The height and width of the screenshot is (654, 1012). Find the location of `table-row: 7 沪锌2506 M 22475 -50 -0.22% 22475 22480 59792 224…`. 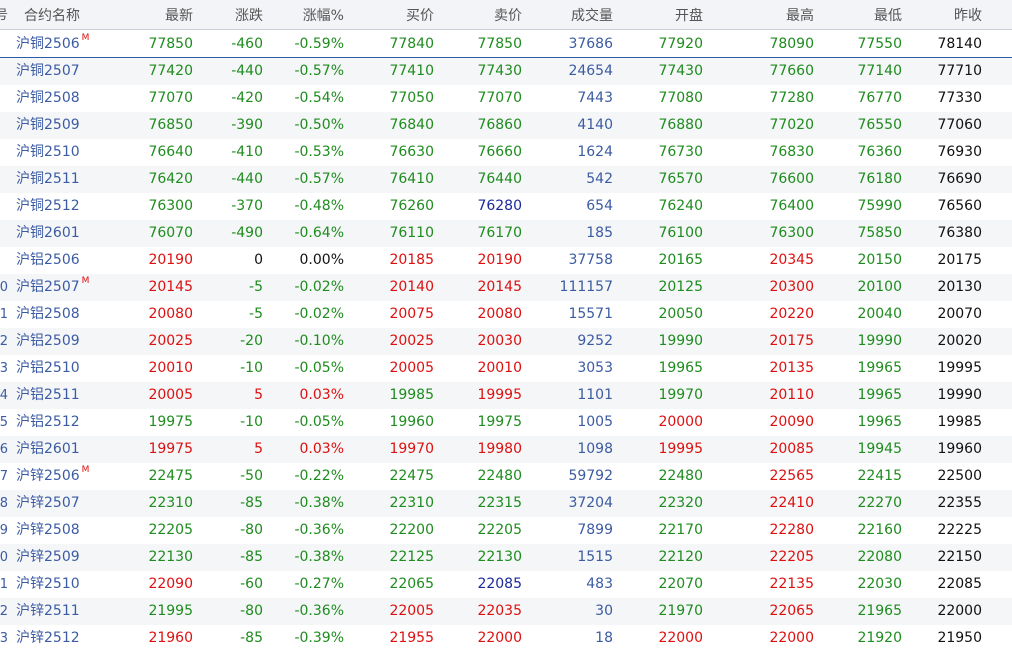

table-row: 7 沪锌2506 M 22475 -50 -0.22% 22475 22480 59792 224… is located at coordinates (506, 476).